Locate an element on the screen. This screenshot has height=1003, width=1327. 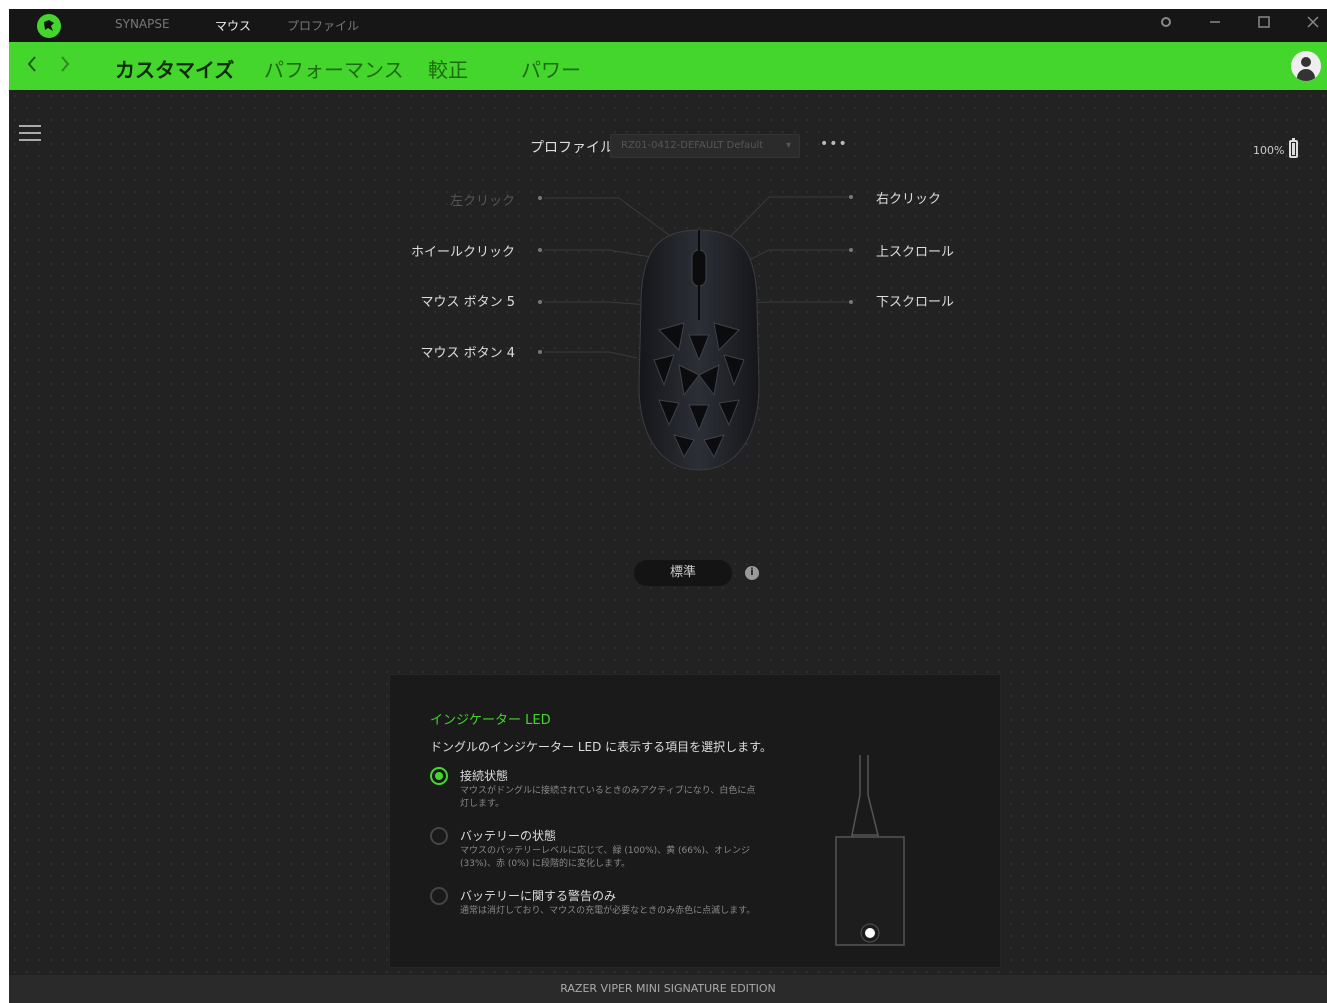
sub-navigation: カスタマイズ パフォーマンス 較正 パワー is located at coordinates (668, 66).